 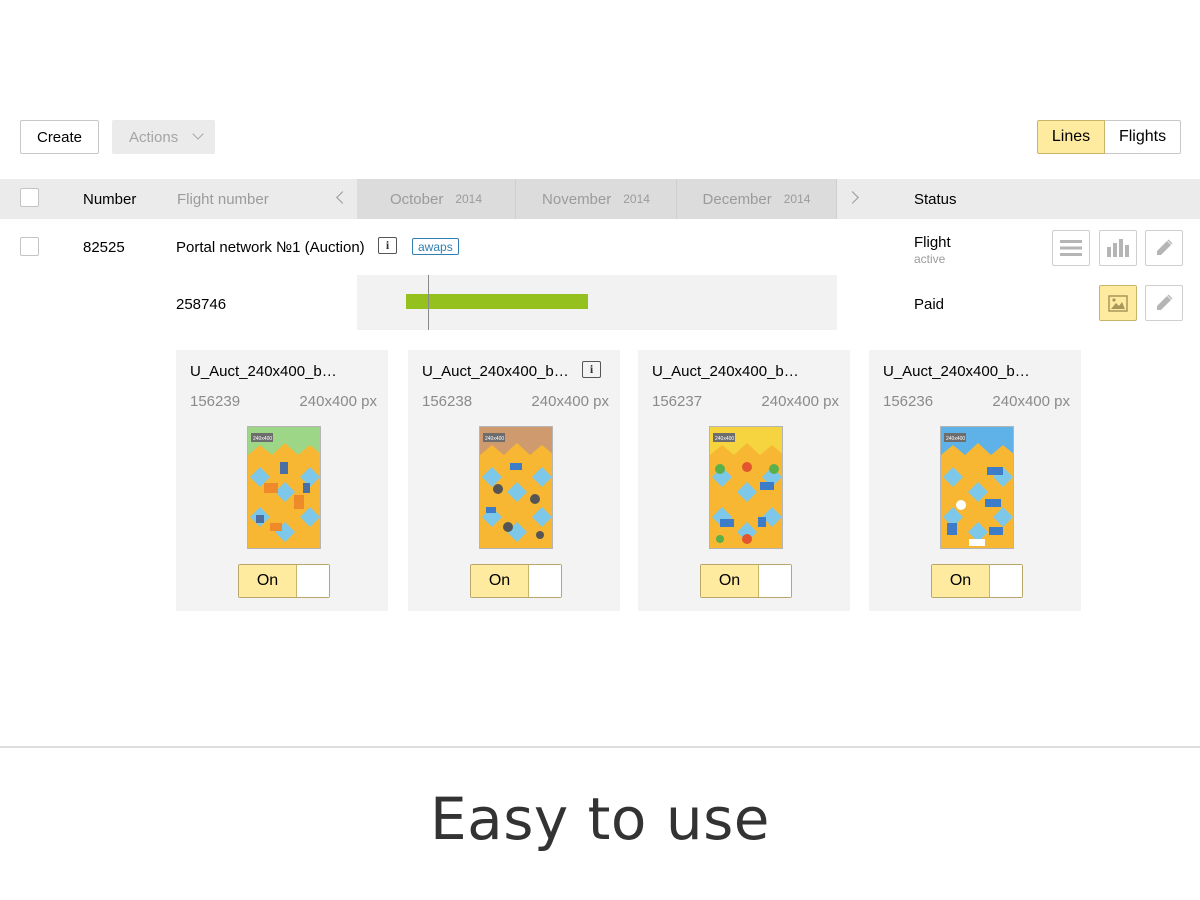 I want to click on list-view-button, so click(x=1071, y=248).